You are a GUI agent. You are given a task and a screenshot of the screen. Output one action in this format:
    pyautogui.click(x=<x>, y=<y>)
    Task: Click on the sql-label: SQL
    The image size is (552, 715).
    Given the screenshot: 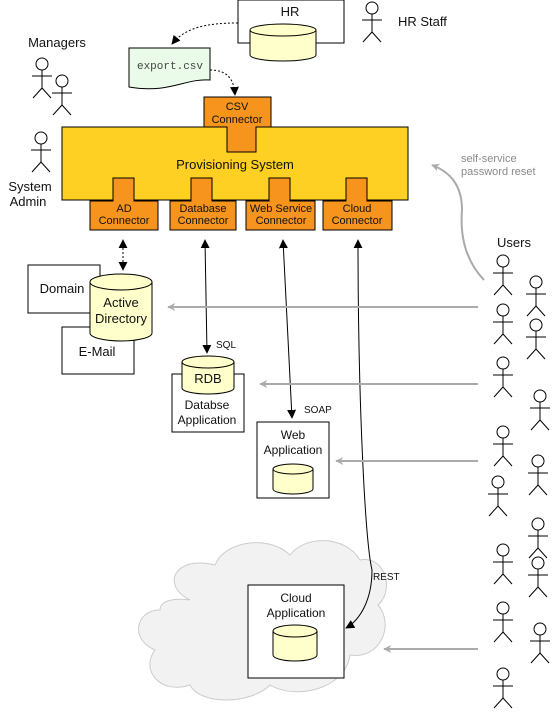 What is the action you would take?
    pyautogui.click(x=226, y=345)
    